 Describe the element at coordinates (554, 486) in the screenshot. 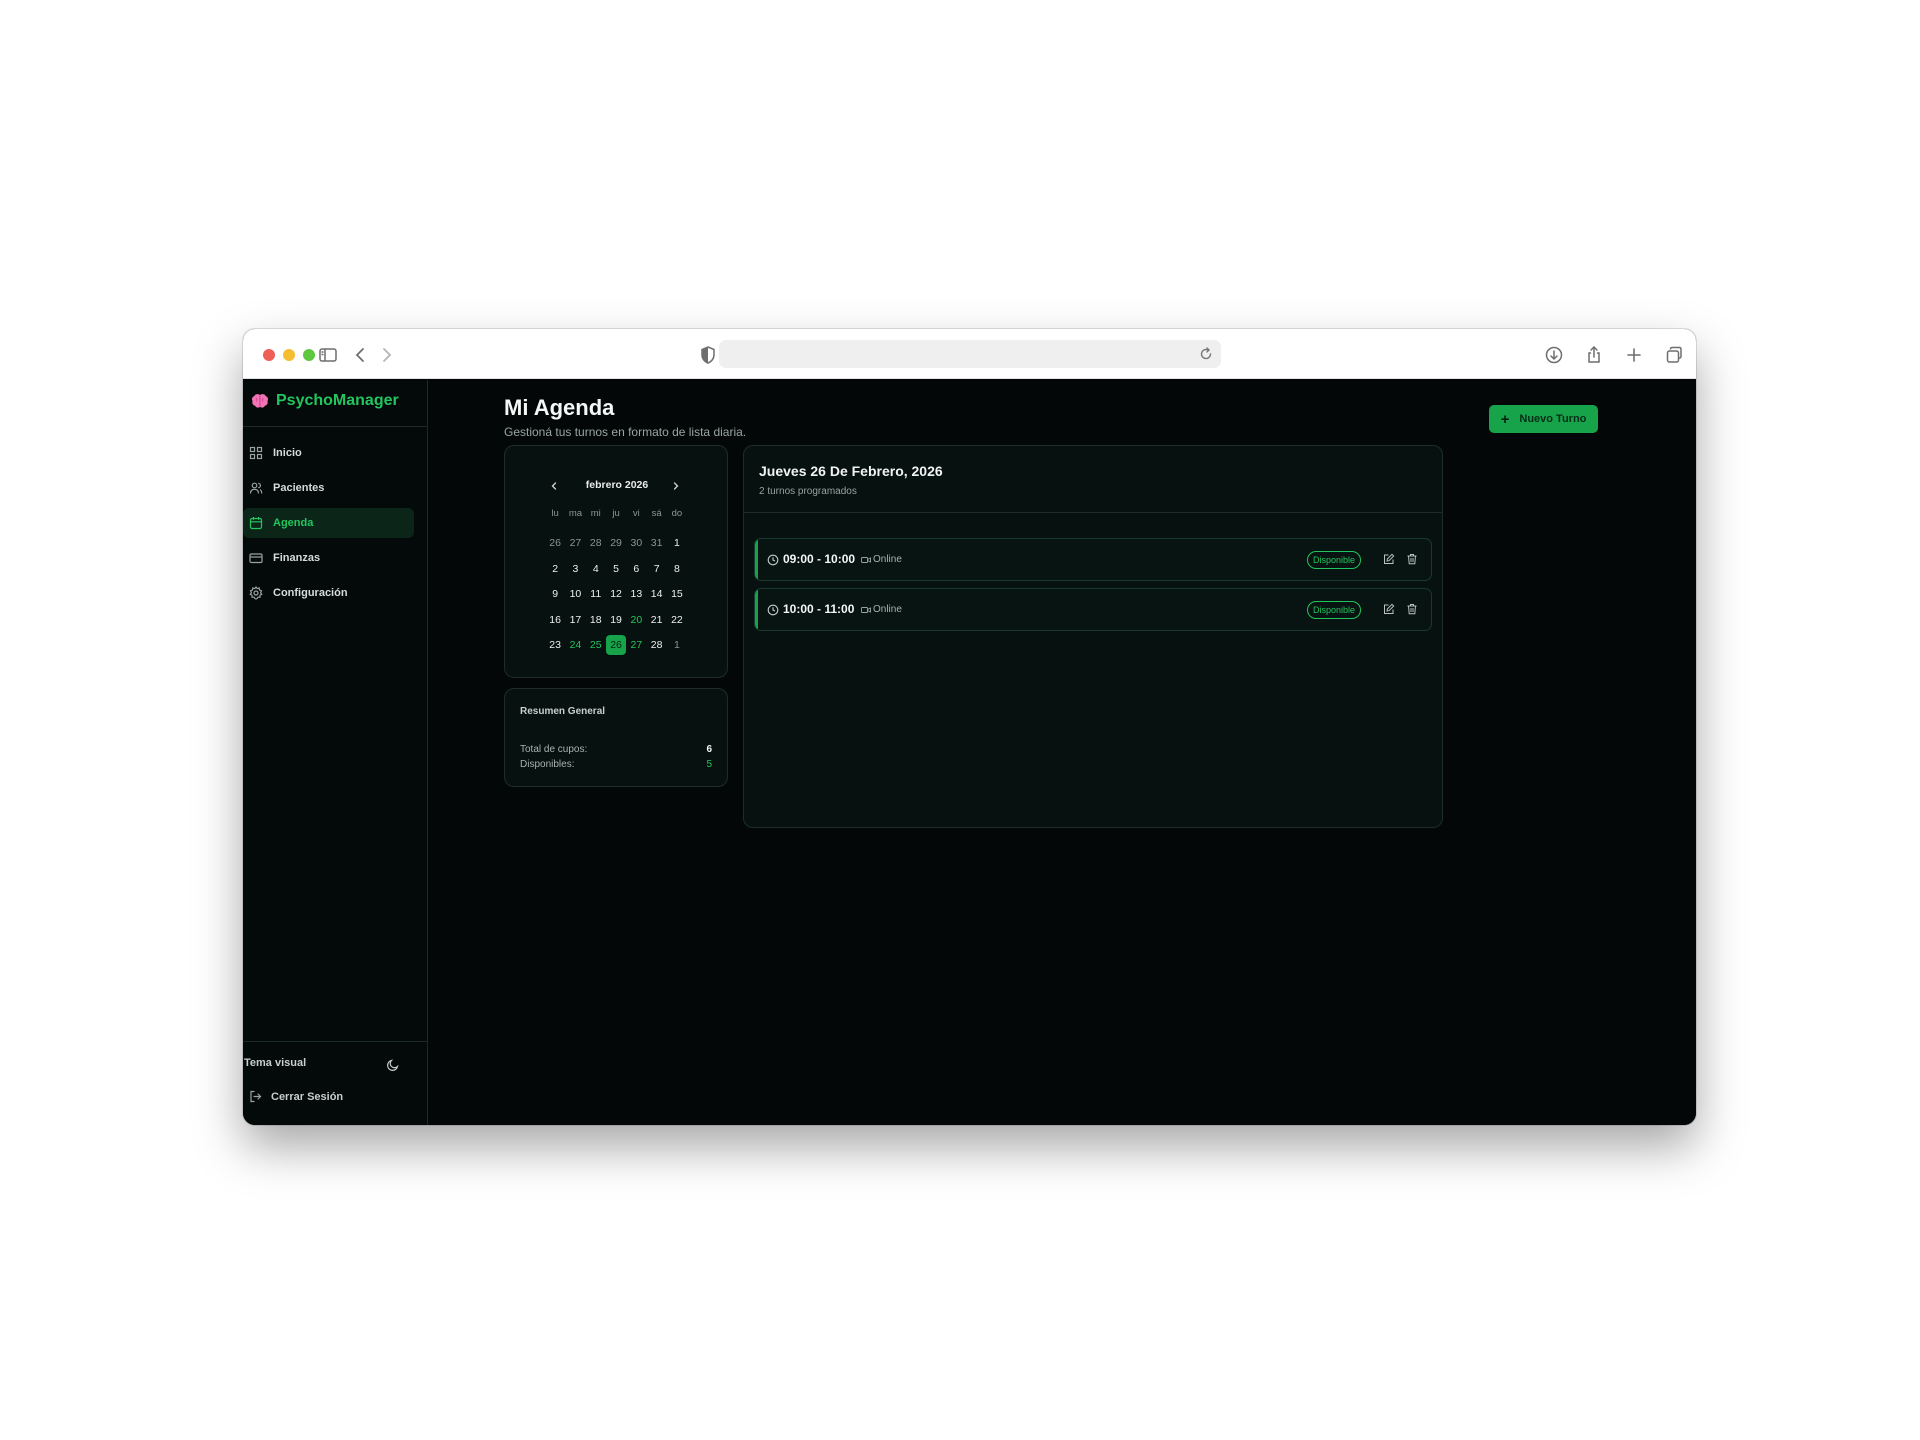

I see `chevron-left-icon` at that location.